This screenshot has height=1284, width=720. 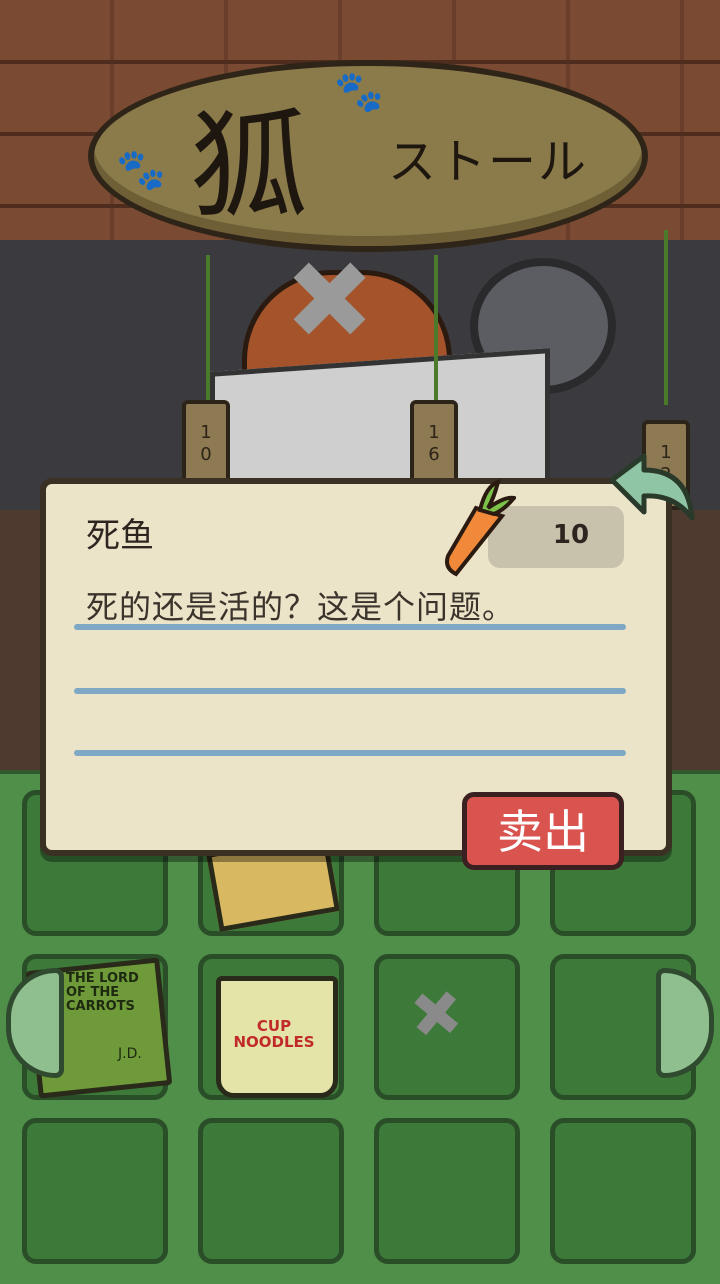 What do you see at coordinates (434, 445) in the screenshot?
I see `price-tag: 1 6` at bounding box center [434, 445].